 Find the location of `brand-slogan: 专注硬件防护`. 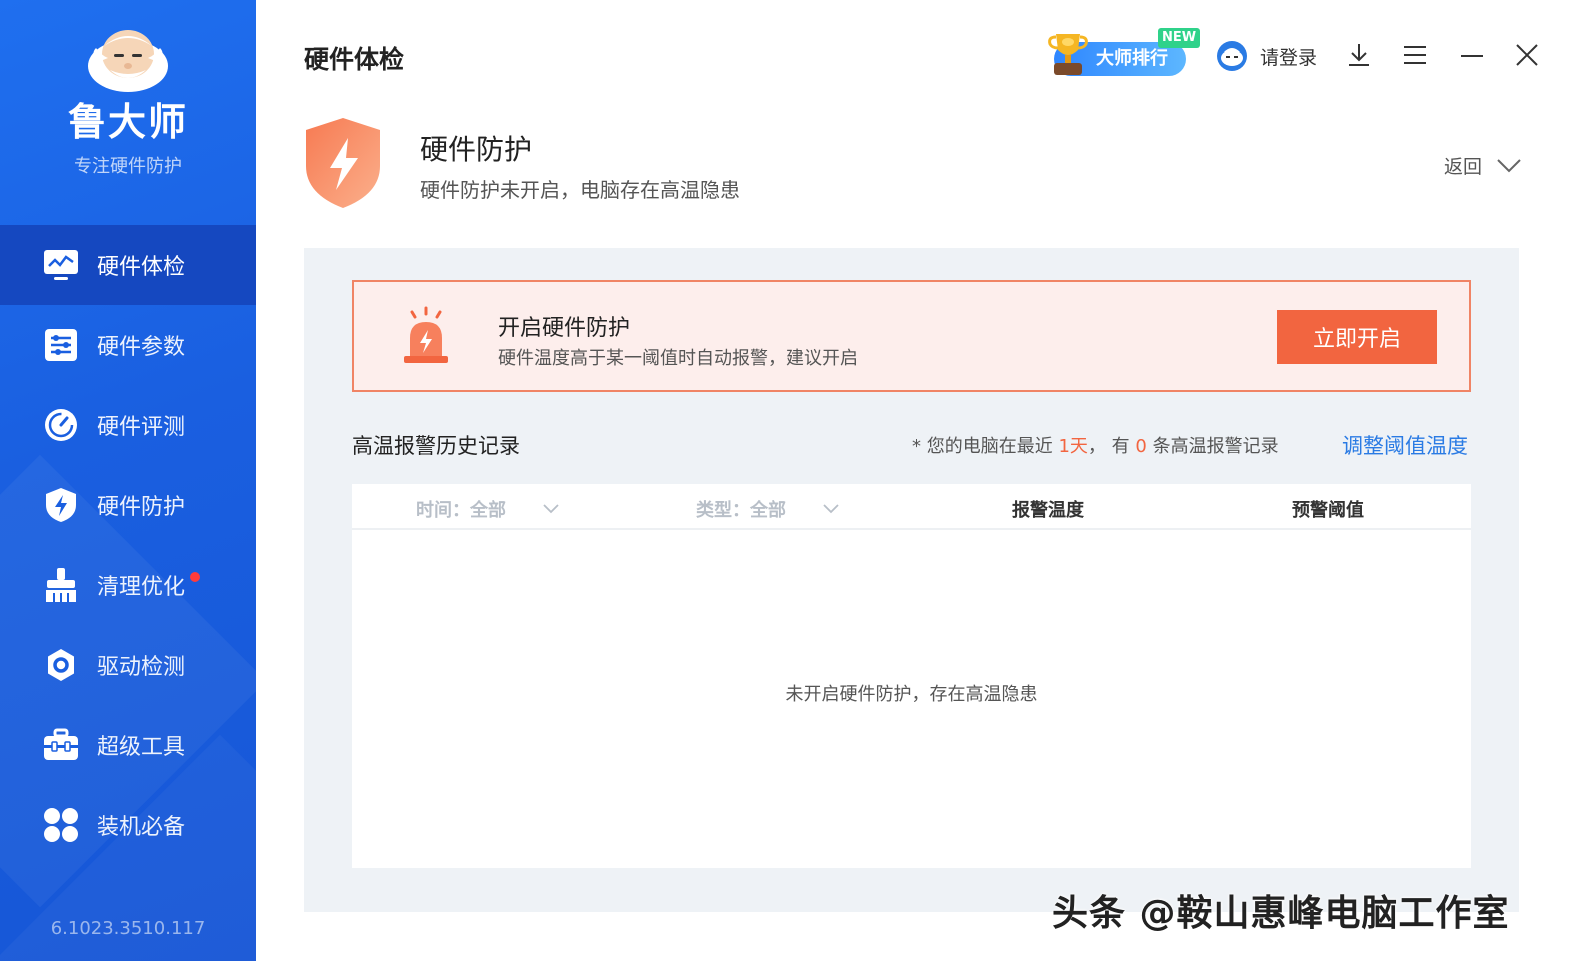

brand-slogan: 专注硬件防护 is located at coordinates (128, 166).